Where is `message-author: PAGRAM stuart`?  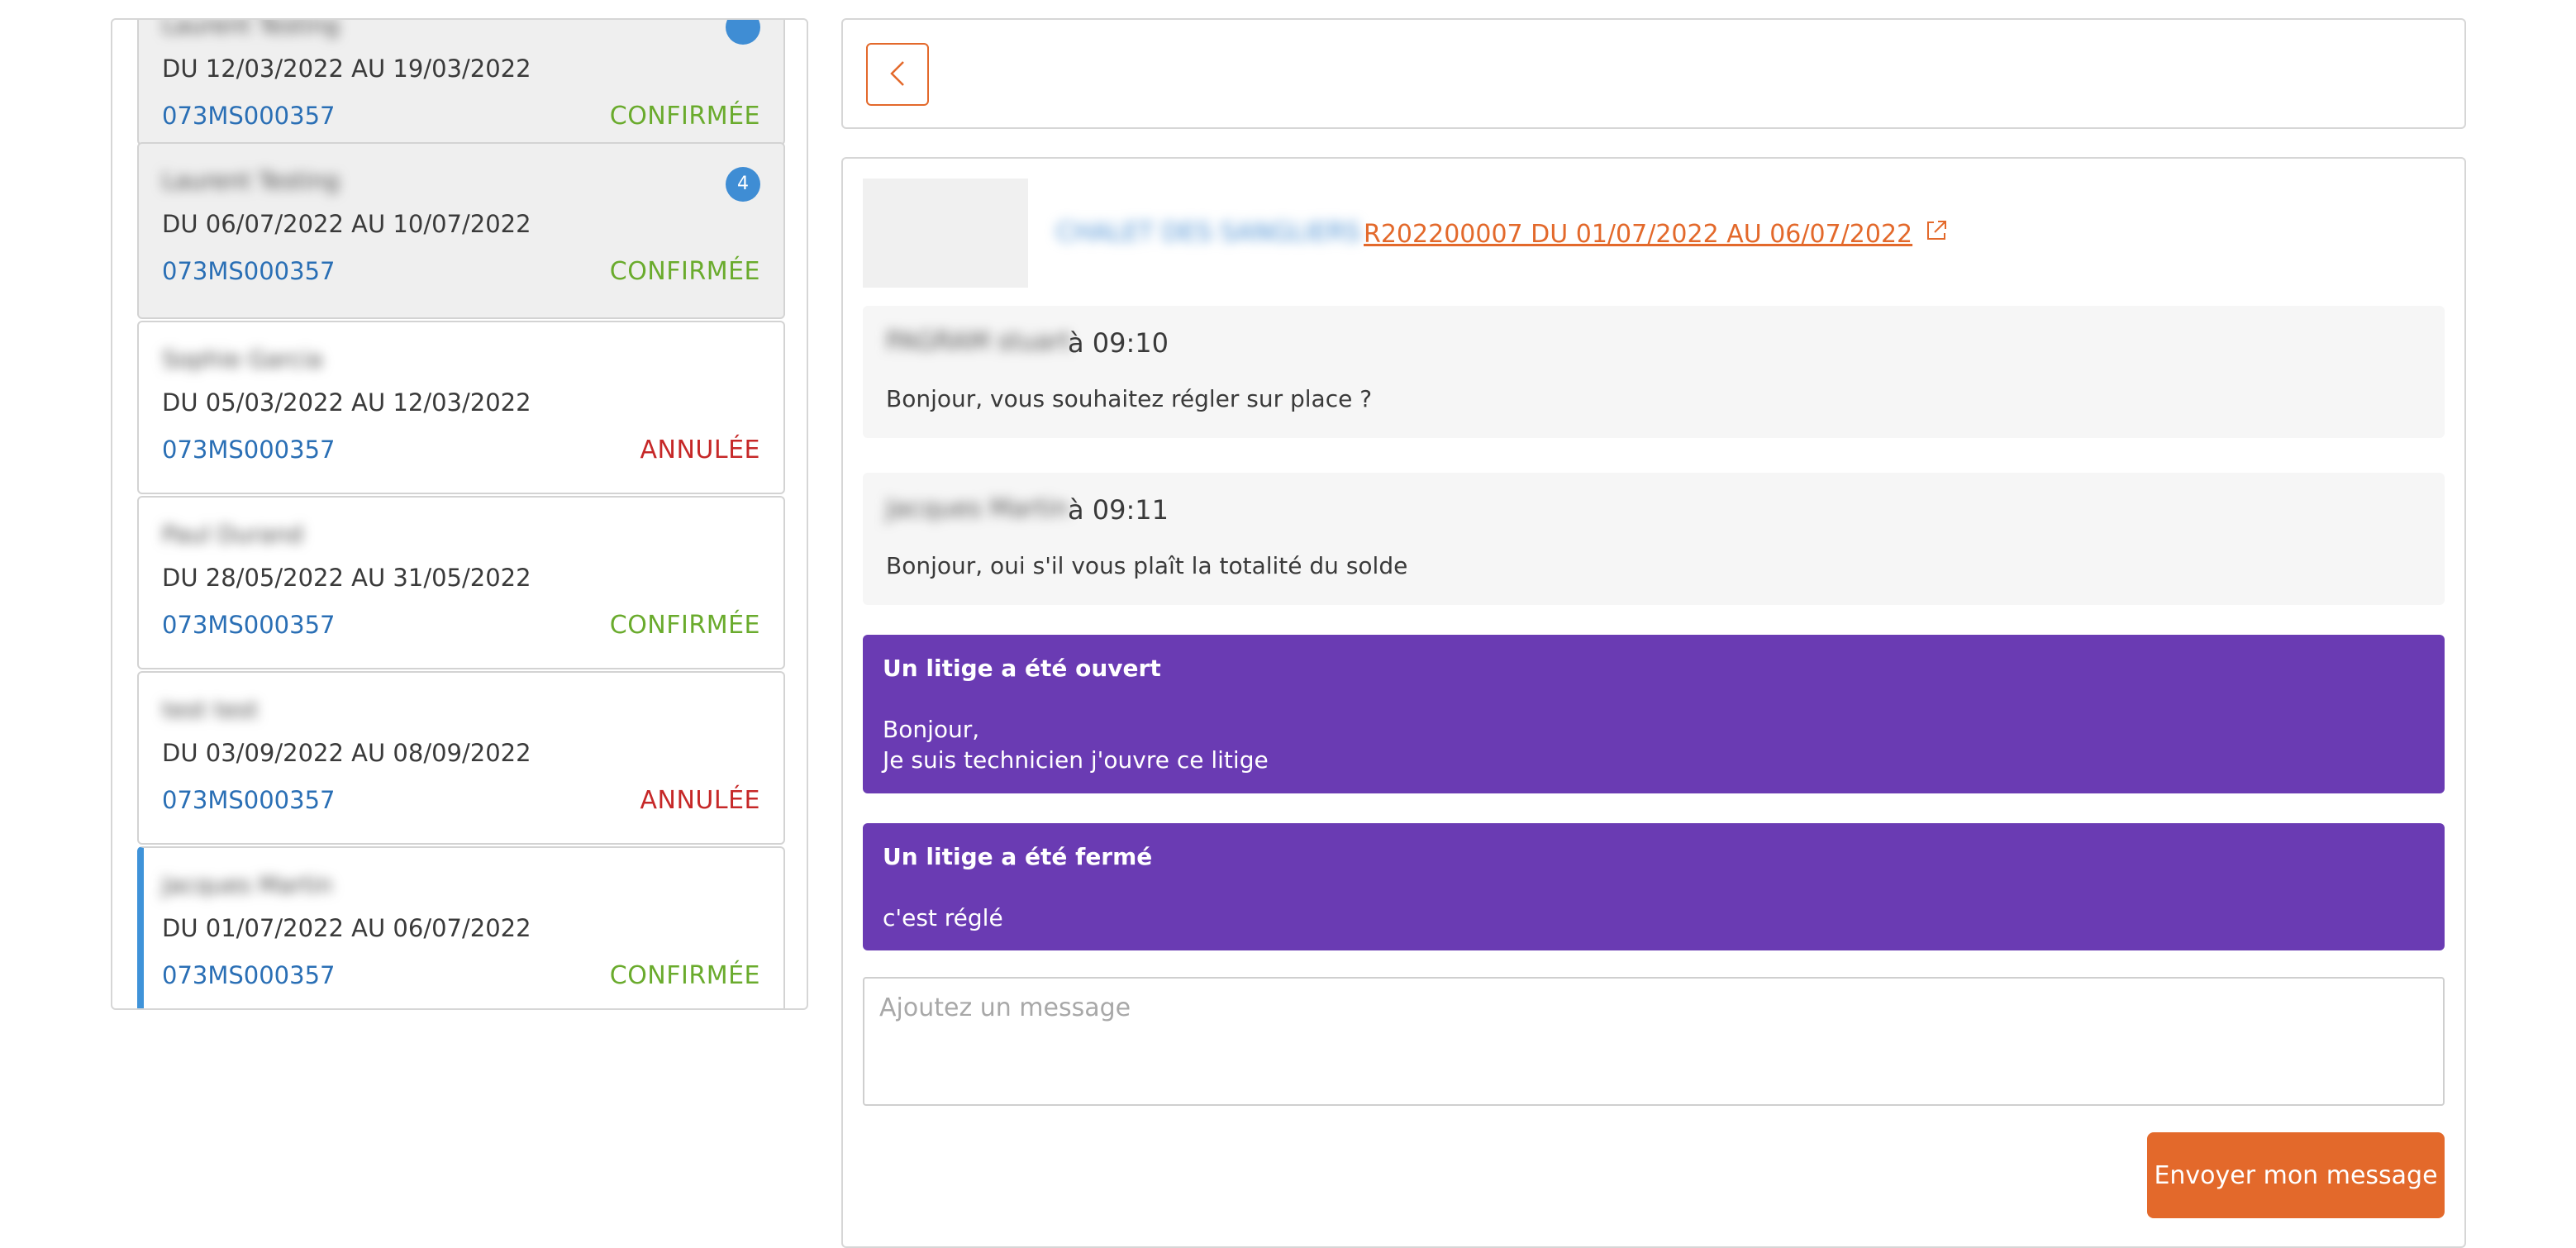 message-author: PAGRAM stuart is located at coordinates (978, 341).